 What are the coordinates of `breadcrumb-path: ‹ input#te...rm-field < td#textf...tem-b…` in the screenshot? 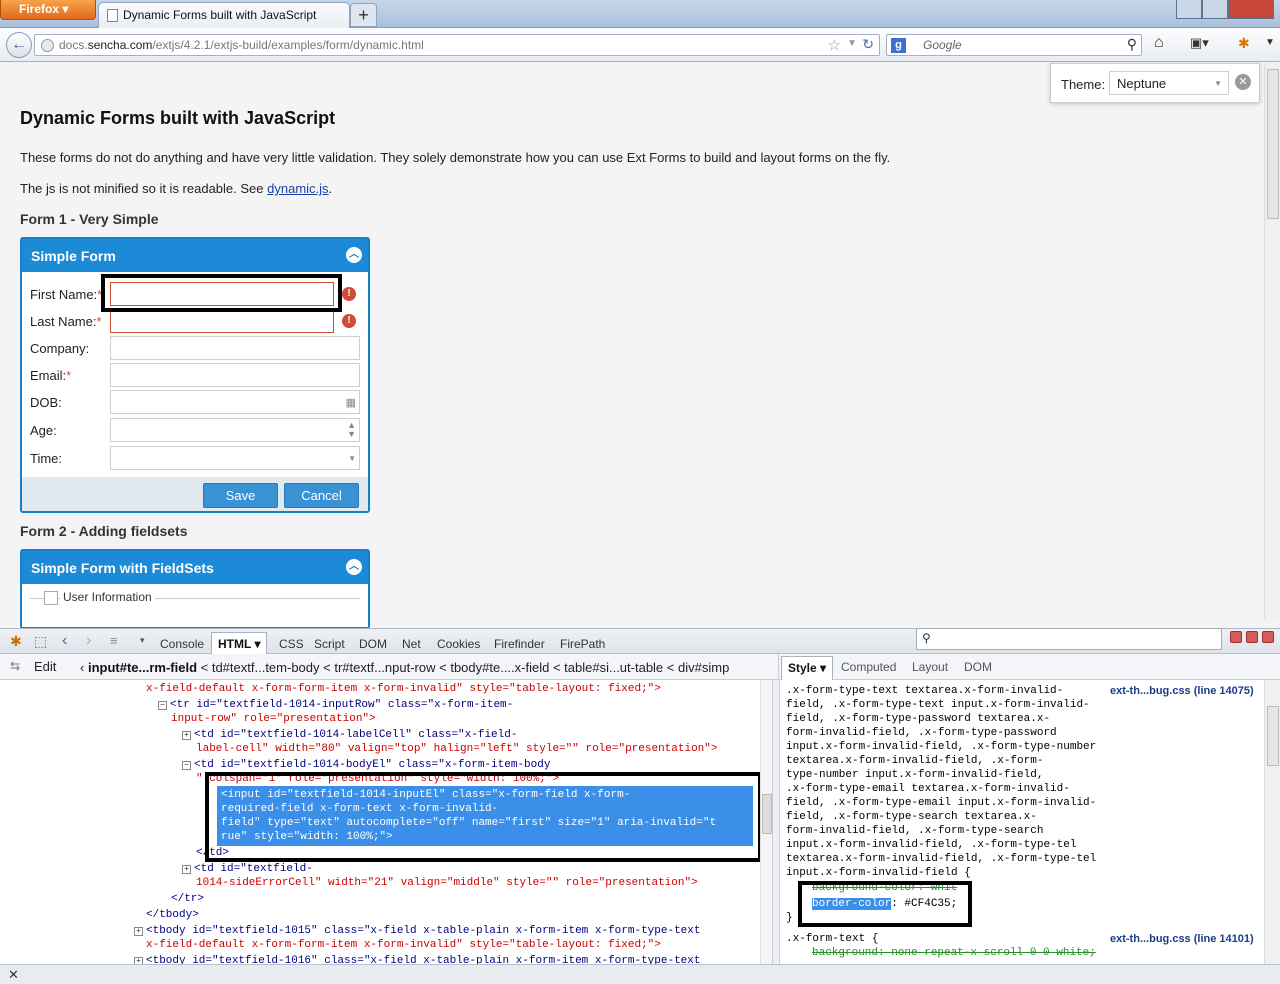 It's located at (405, 667).